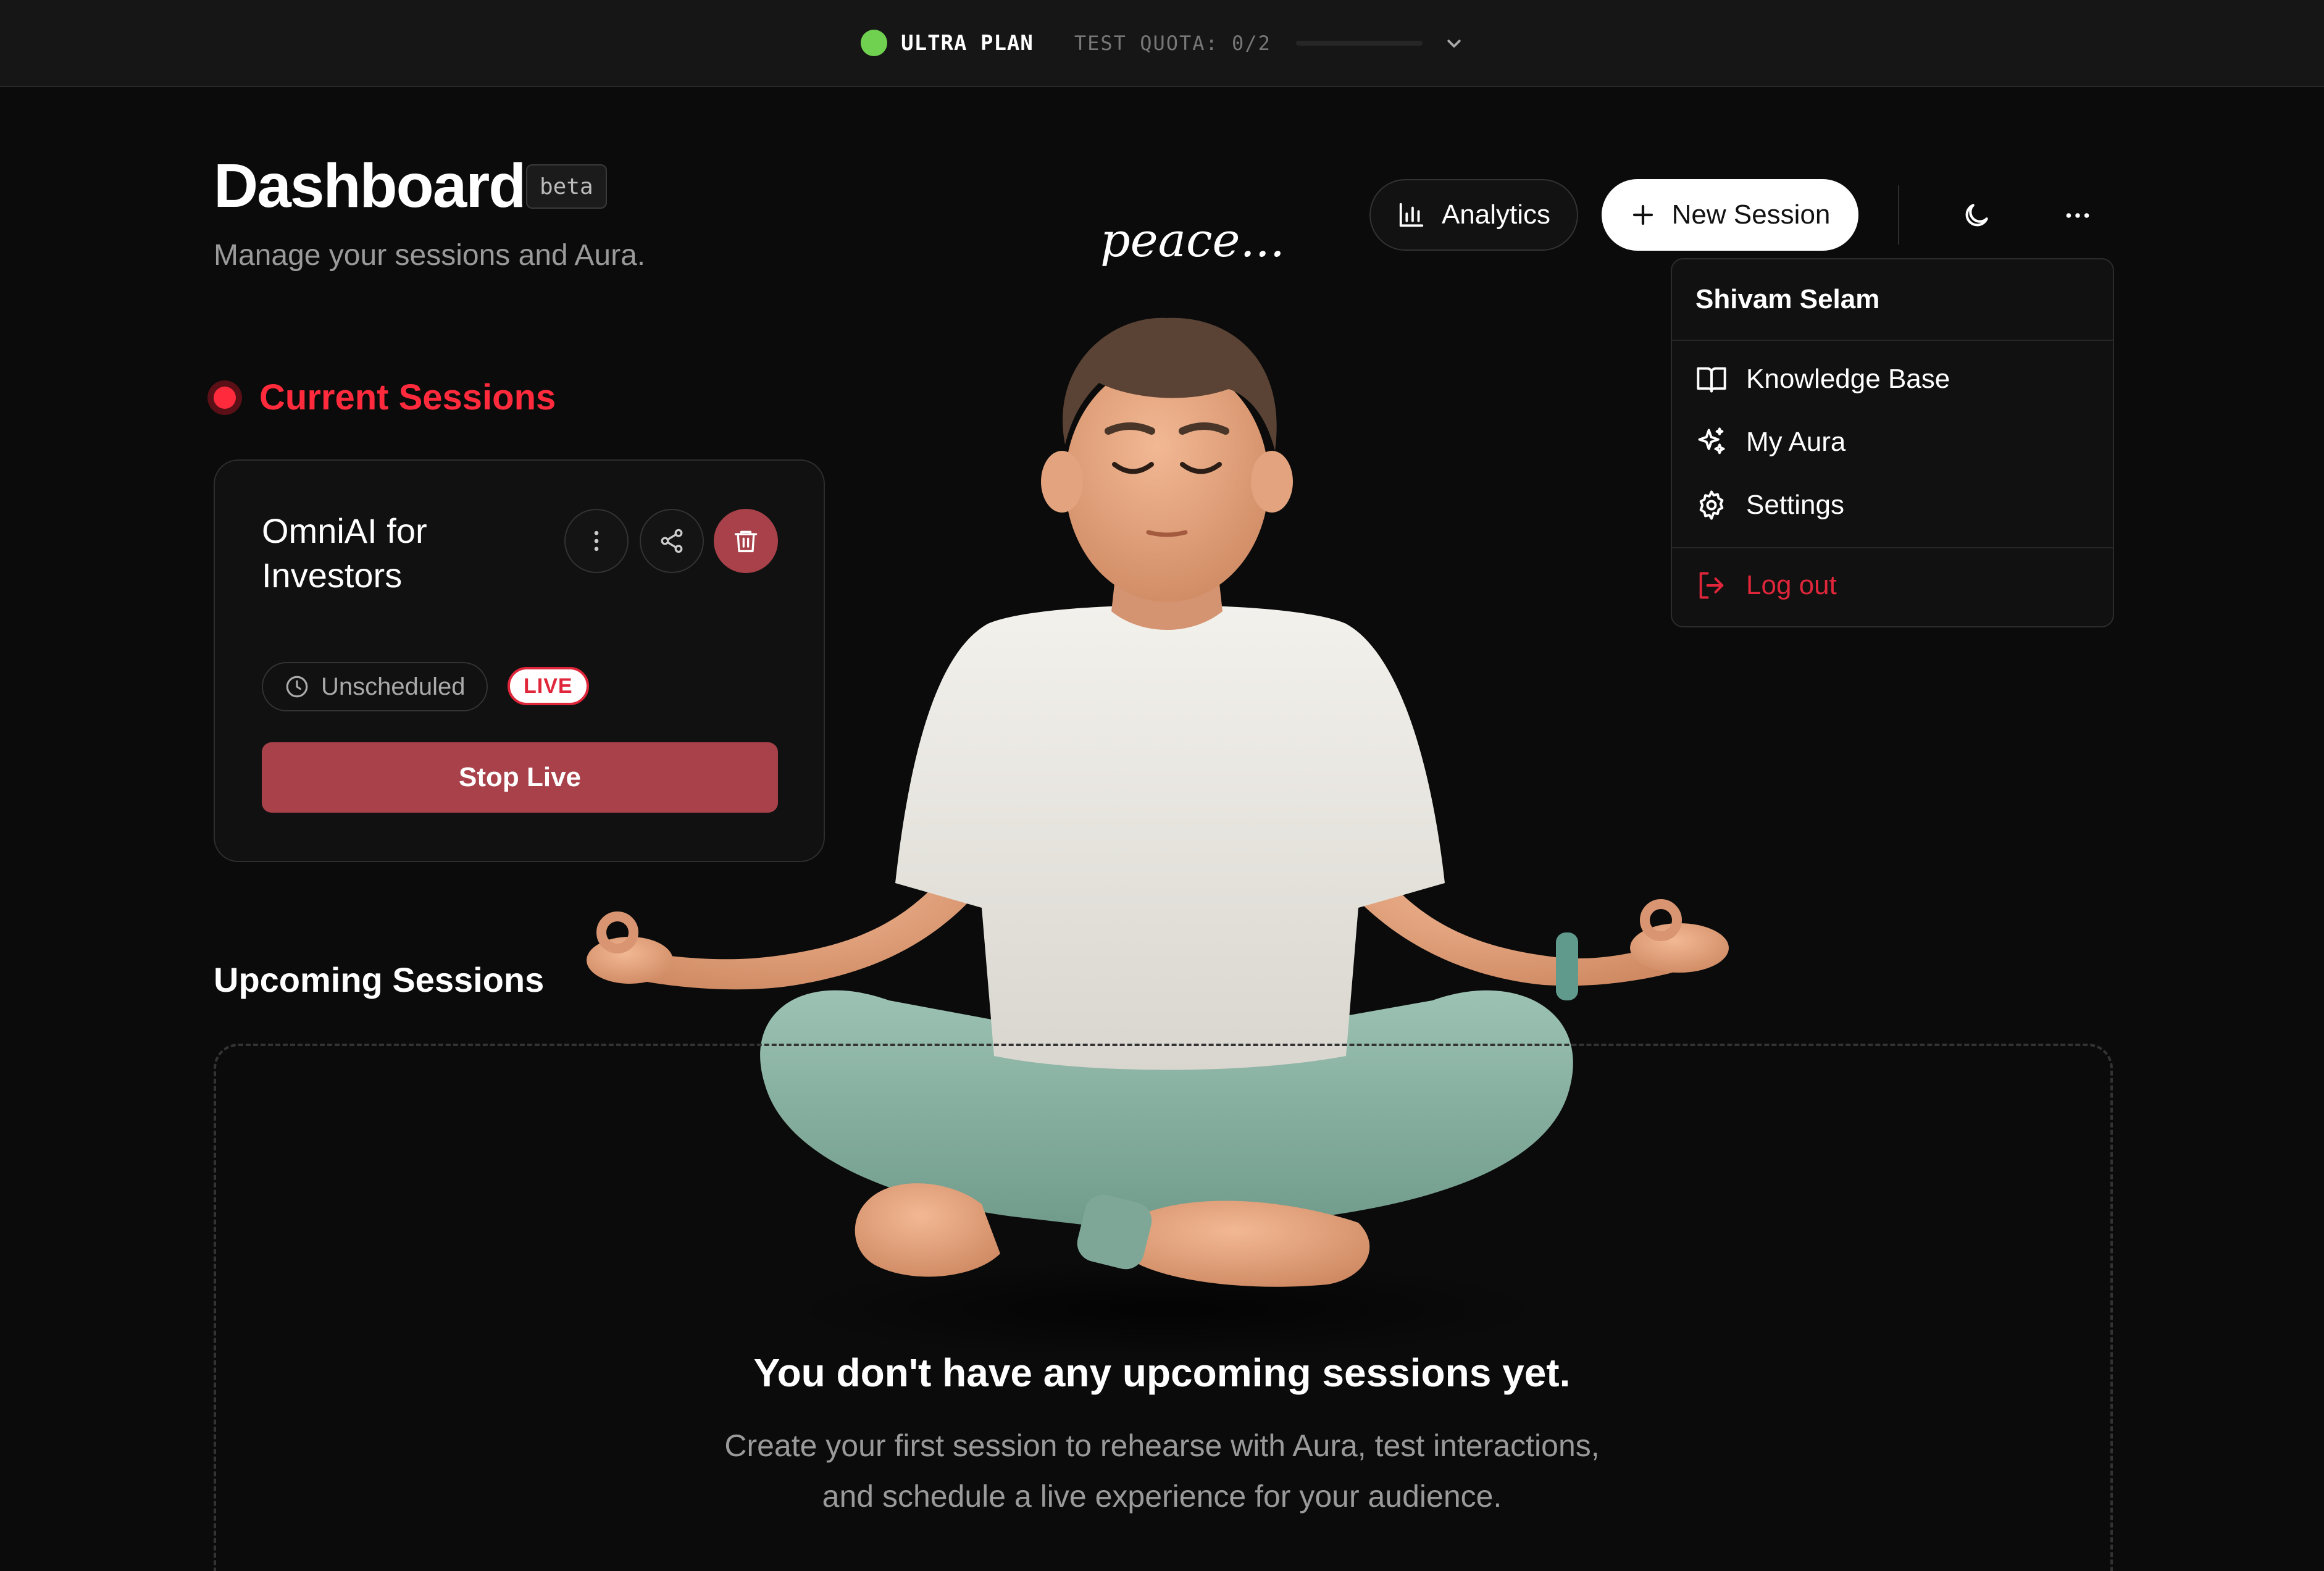  I want to click on moon-icon, so click(1976, 215).